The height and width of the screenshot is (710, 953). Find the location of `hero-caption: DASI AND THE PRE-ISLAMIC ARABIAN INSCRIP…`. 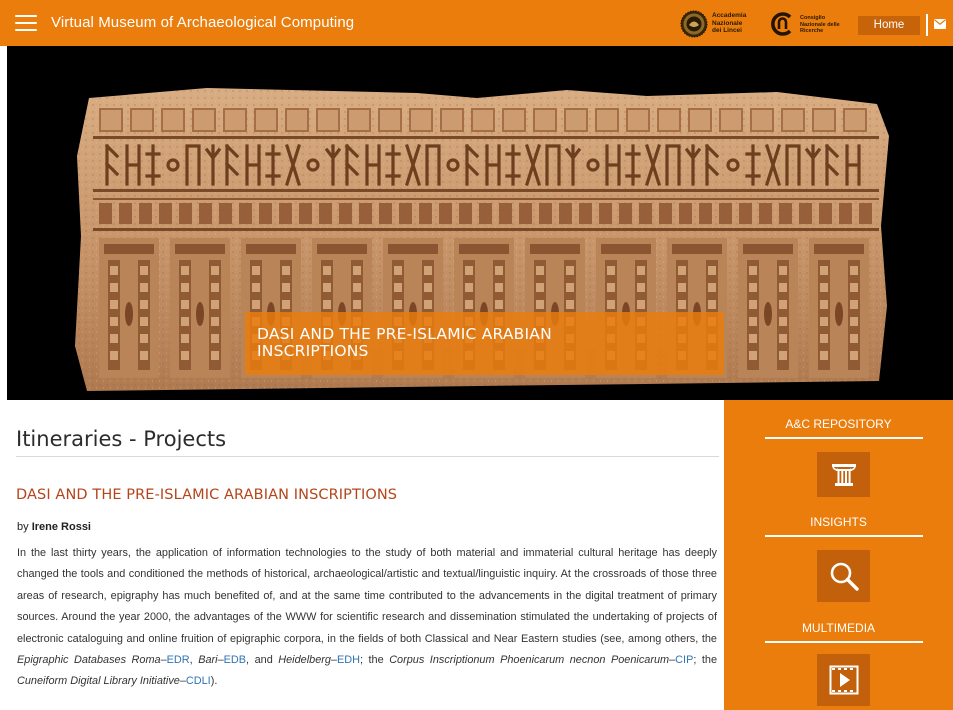

hero-caption: DASI AND THE PRE-ISLAMIC ARABIAN INSCRIP… is located at coordinates (484, 343).